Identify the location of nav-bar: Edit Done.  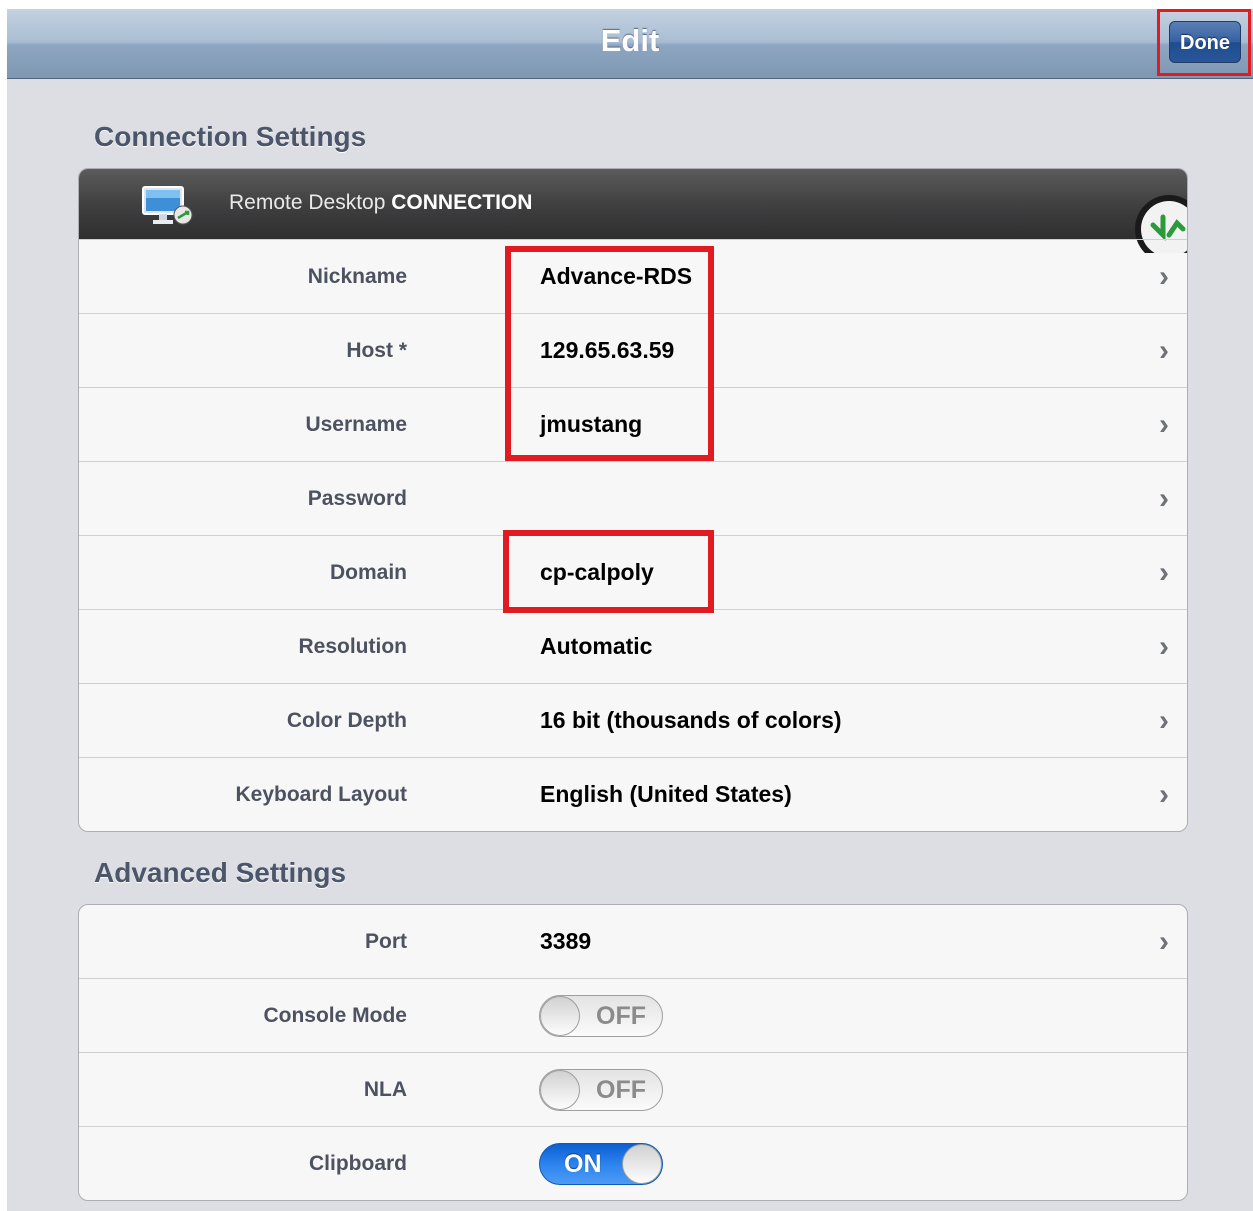
(630, 44).